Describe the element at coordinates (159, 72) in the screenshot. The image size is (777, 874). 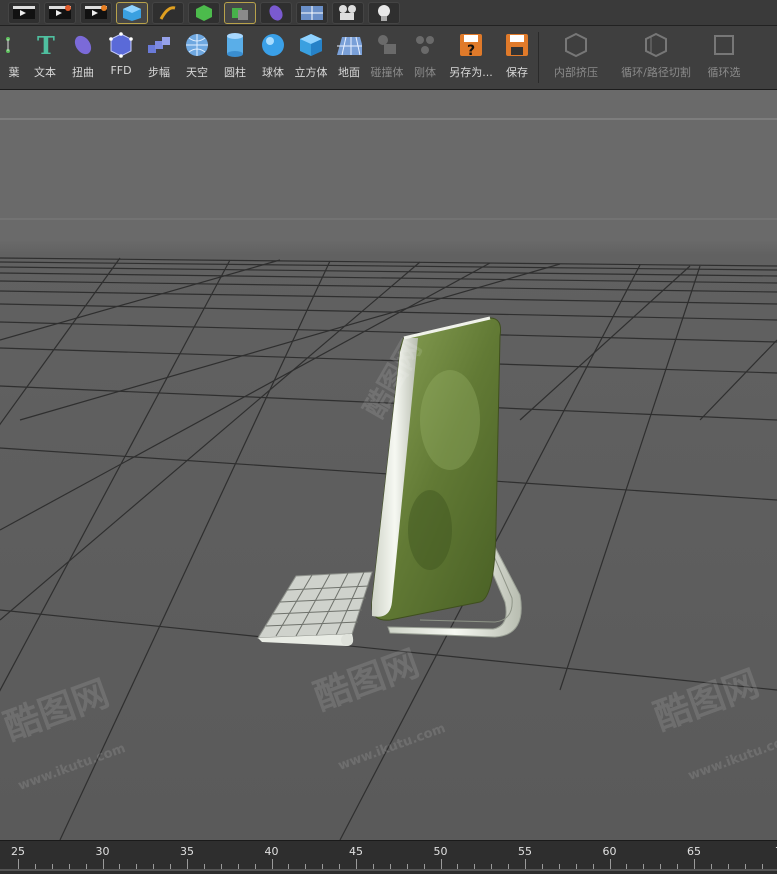
I see `tool-label: 步幅` at that location.